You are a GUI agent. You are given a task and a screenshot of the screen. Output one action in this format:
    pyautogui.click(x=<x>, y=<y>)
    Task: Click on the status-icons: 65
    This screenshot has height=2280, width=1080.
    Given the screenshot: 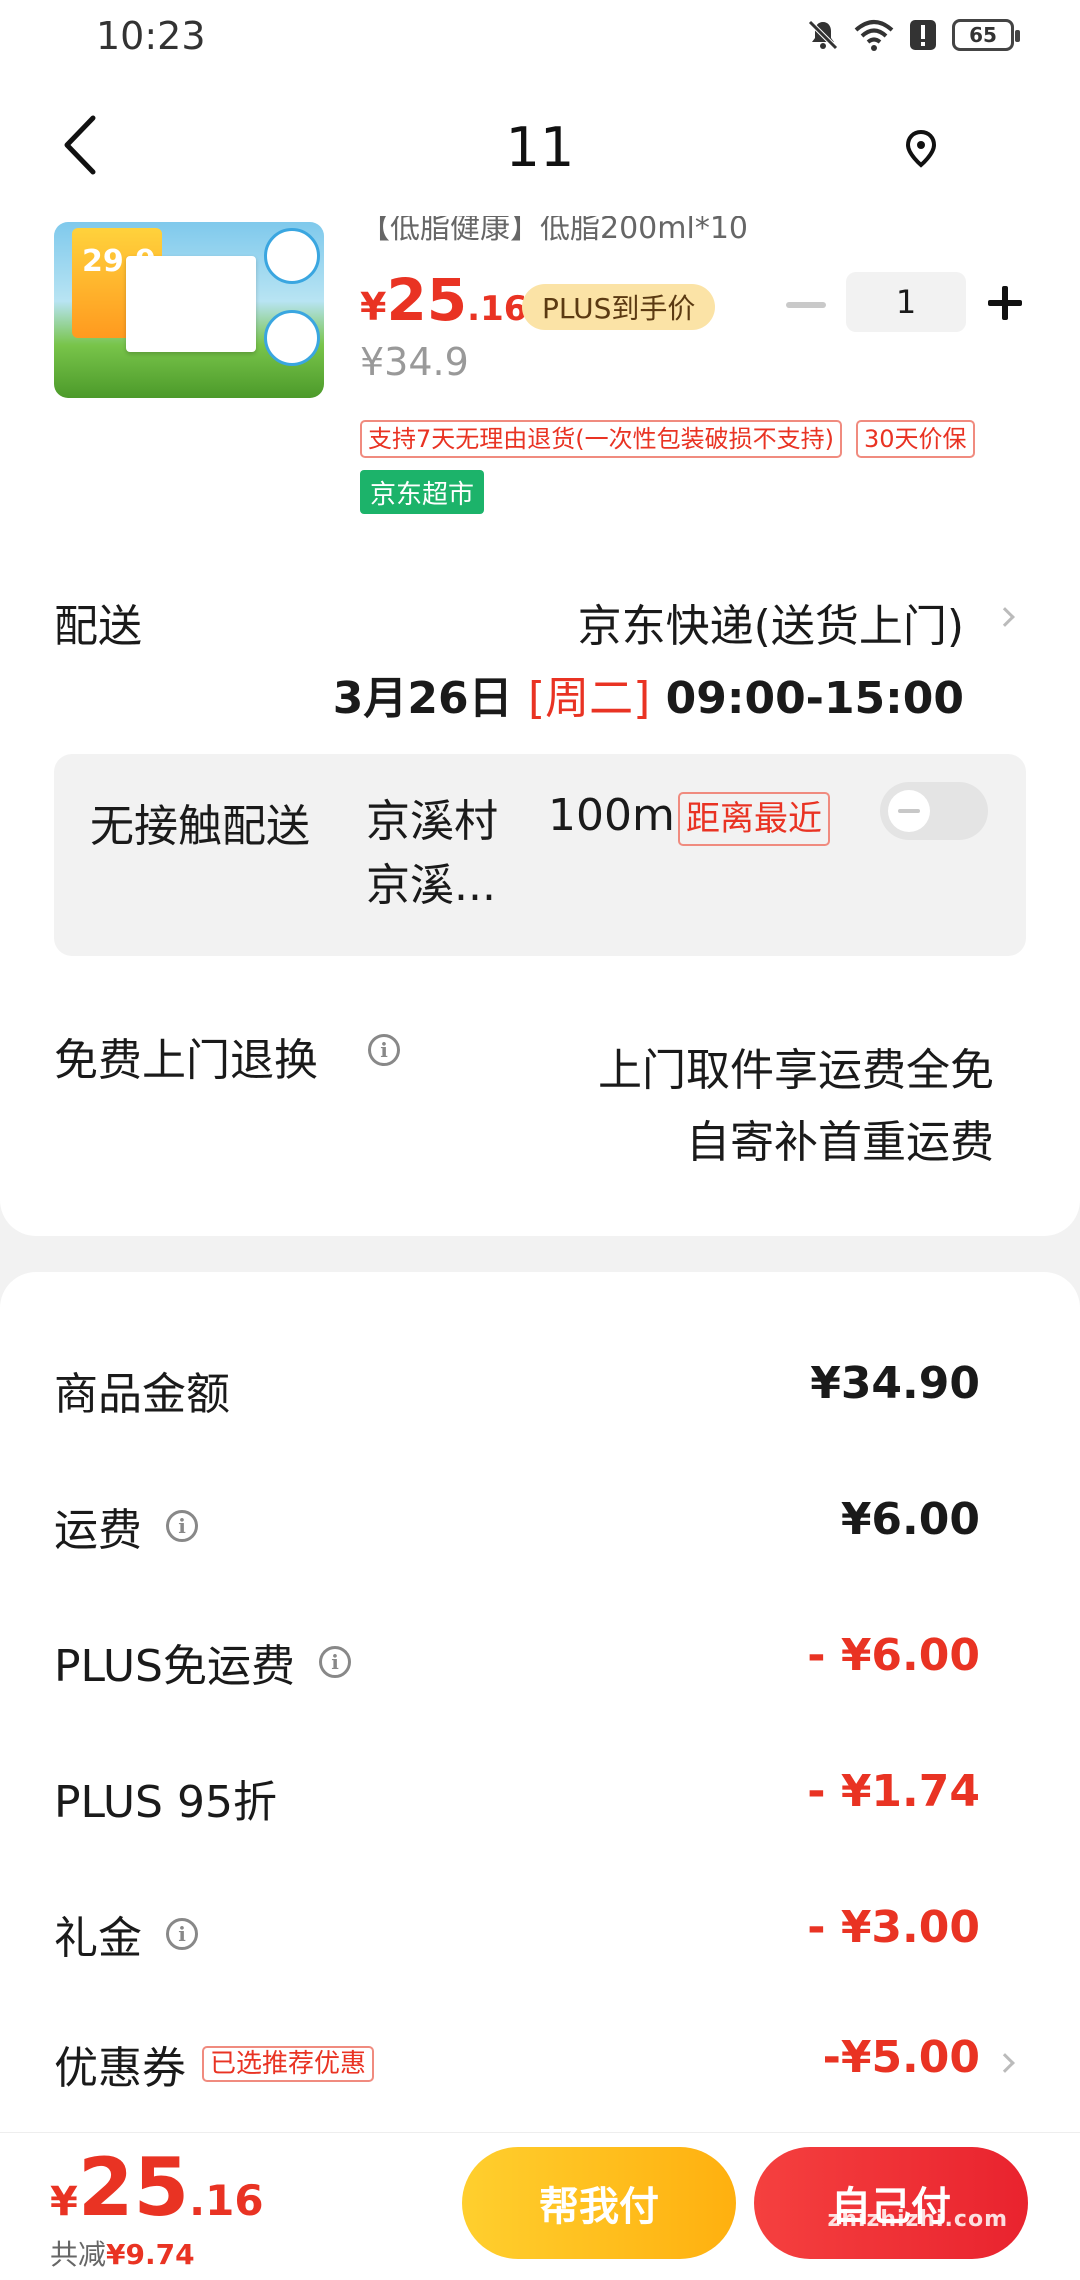 What is the action you would take?
    pyautogui.click(x=913, y=35)
    